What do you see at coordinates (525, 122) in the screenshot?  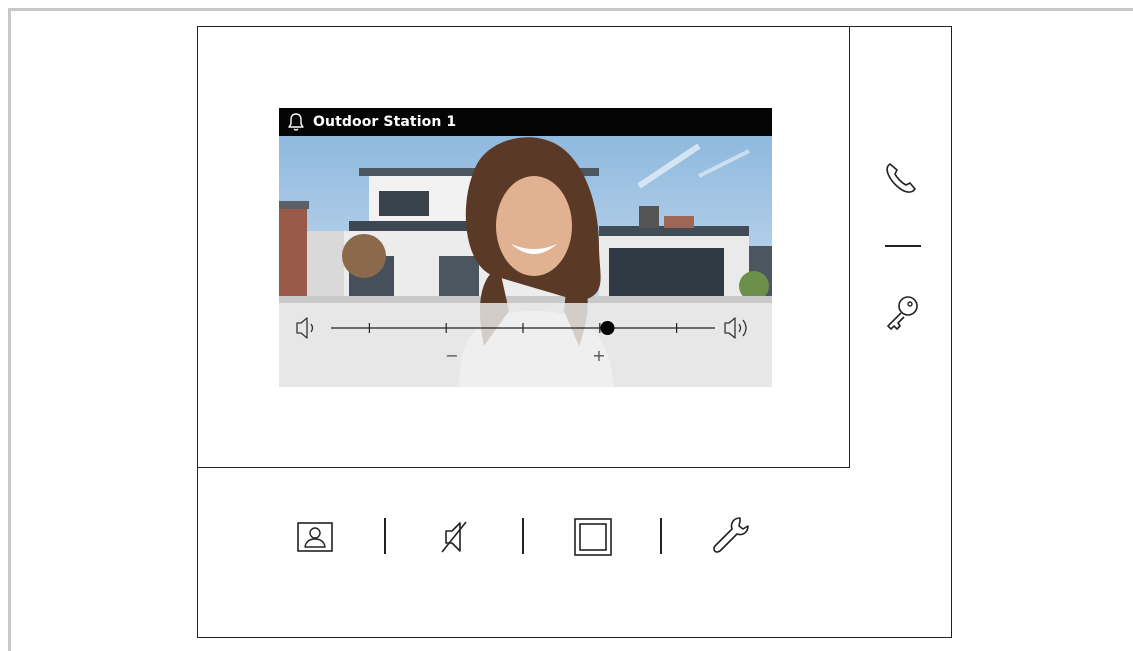 I see `title-bar: Outdoor Station 1` at bounding box center [525, 122].